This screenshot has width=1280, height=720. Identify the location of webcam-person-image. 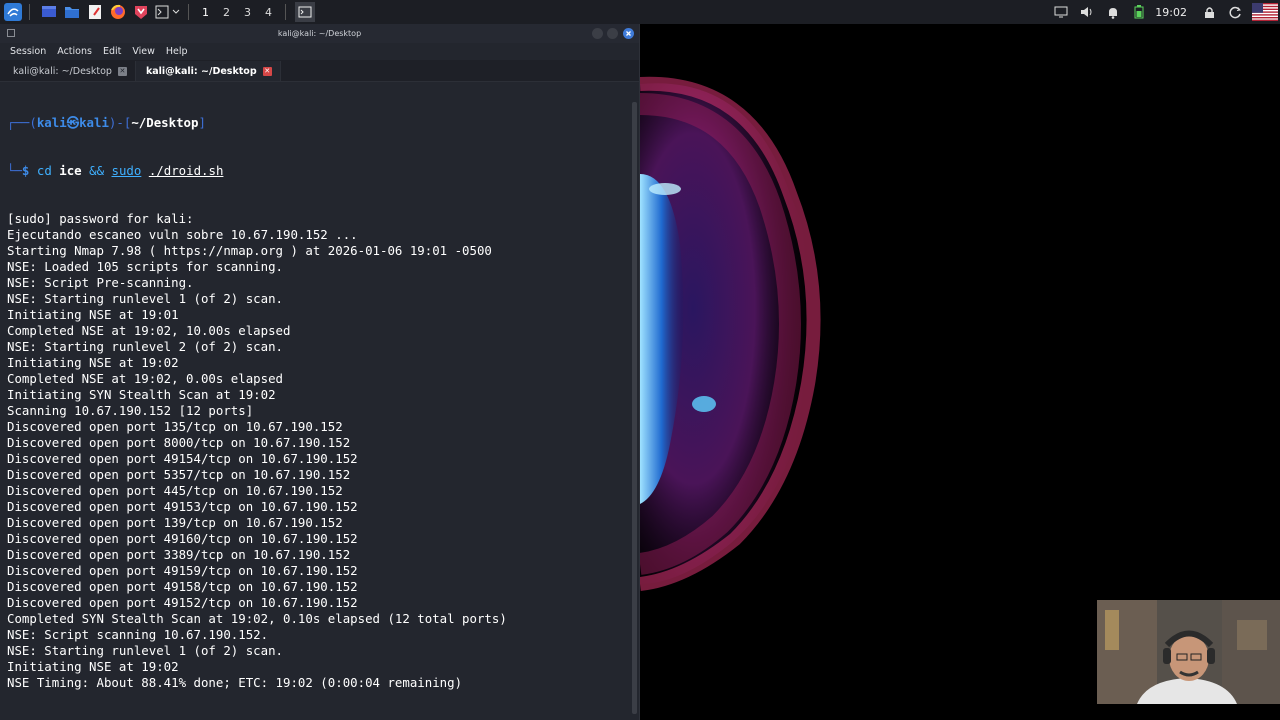
(1188, 652).